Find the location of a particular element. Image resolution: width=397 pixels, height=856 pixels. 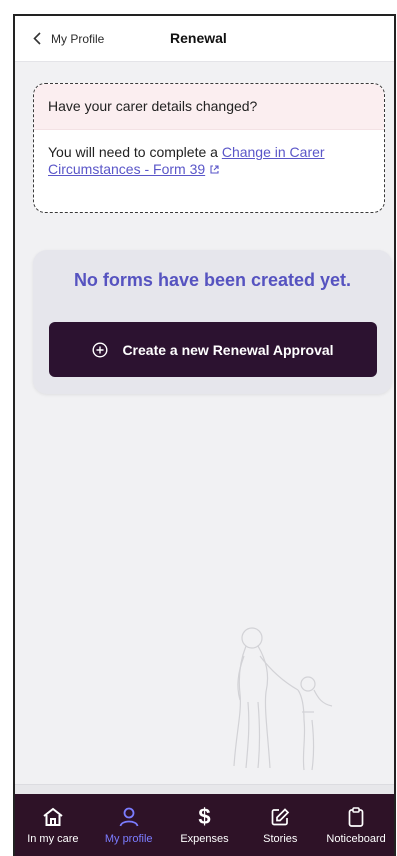

nav-label: Stories is located at coordinates (280, 839).